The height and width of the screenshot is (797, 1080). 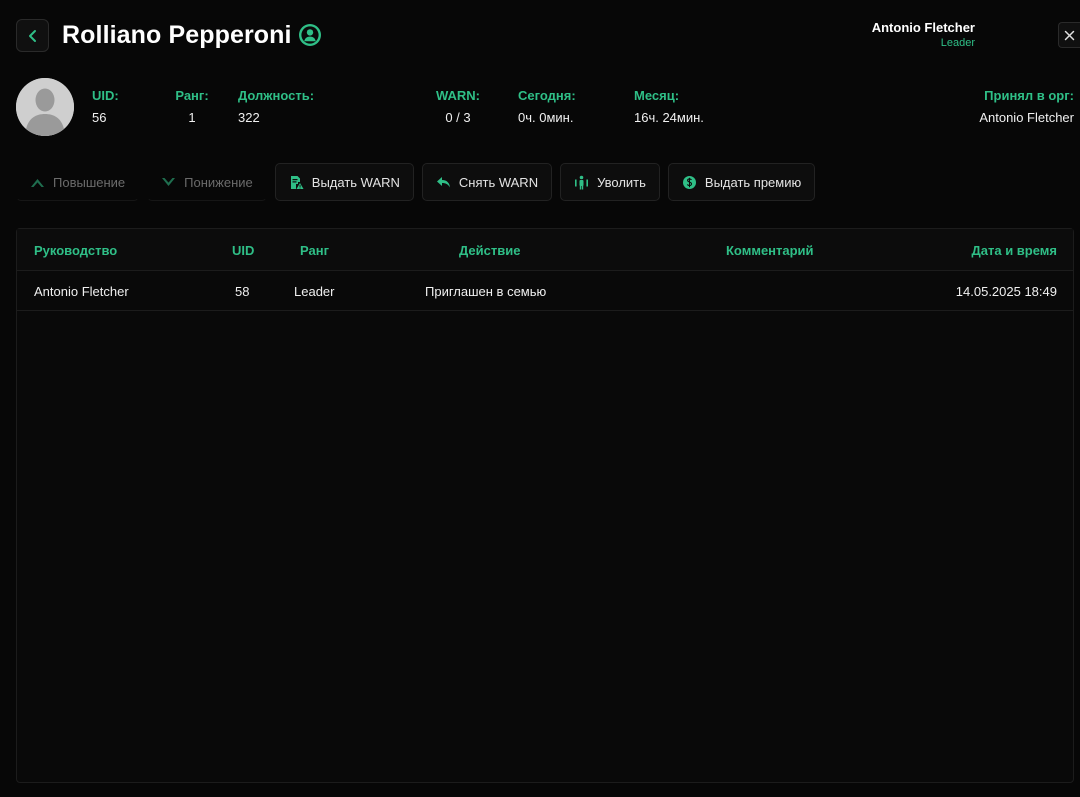 I want to click on give-bonus-button-label: Выдать премию, so click(x=753, y=182).